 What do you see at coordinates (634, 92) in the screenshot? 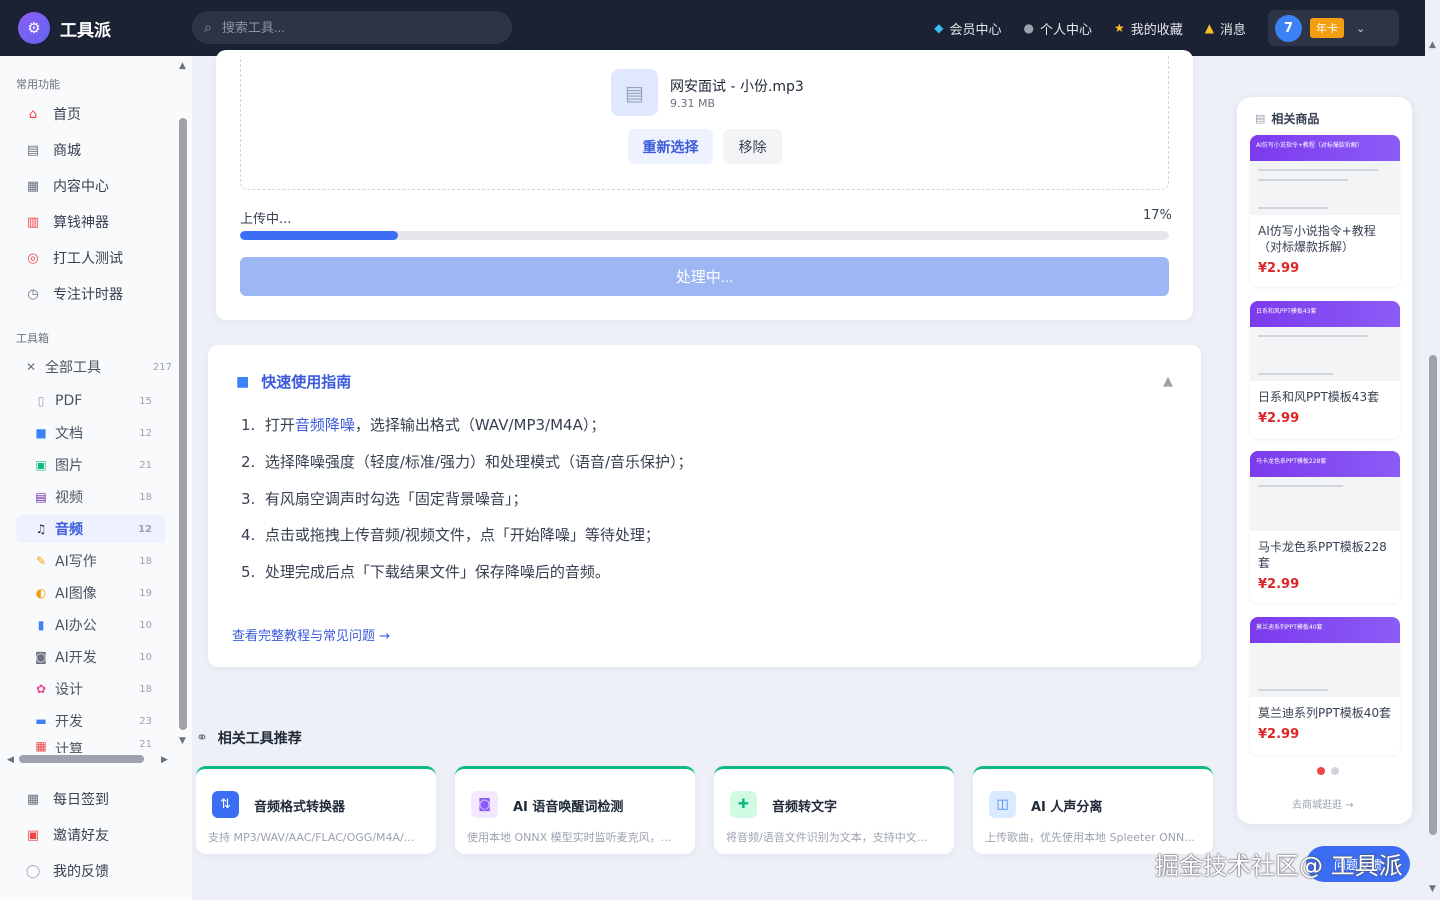
I see `file-icon: ▤` at bounding box center [634, 92].